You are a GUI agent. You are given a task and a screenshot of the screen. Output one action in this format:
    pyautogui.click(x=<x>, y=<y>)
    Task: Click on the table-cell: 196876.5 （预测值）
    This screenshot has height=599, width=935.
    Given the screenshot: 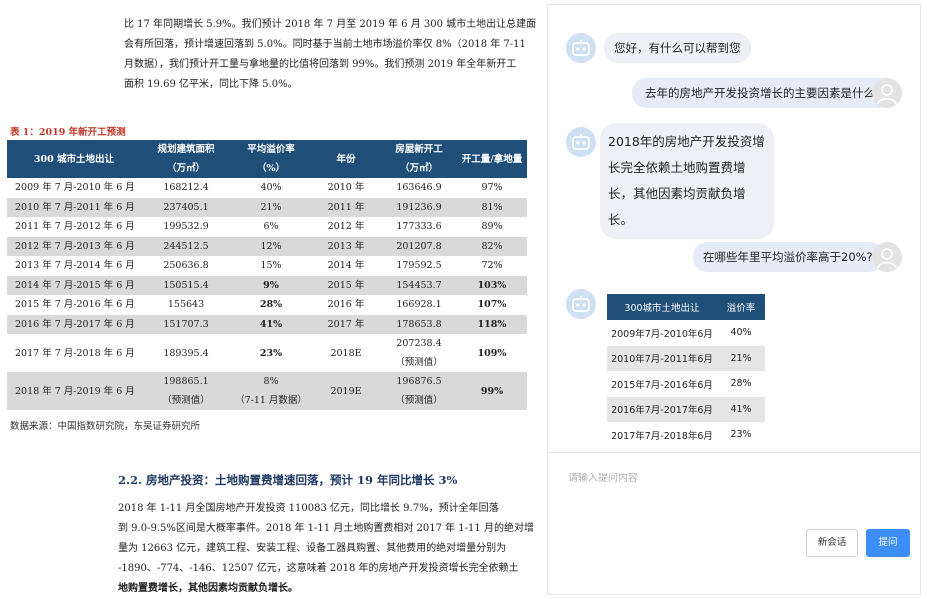 What is the action you would take?
    pyautogui.click(x=419, y=391)
    